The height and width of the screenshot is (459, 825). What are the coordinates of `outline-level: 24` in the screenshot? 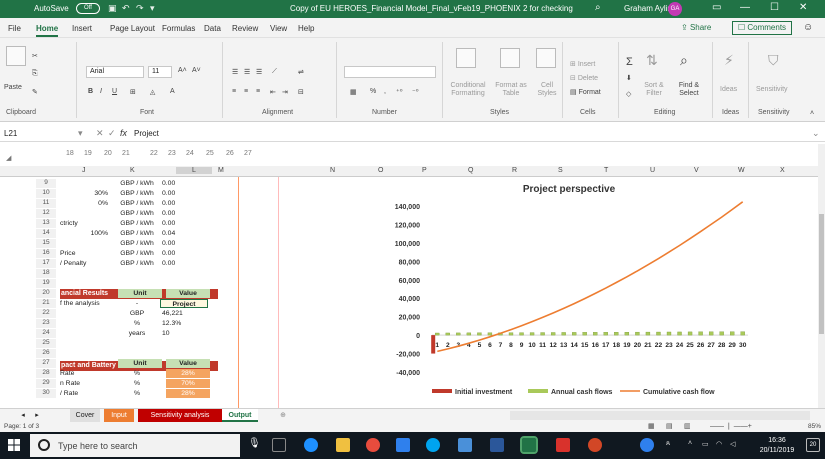 It's located at (190, 153).